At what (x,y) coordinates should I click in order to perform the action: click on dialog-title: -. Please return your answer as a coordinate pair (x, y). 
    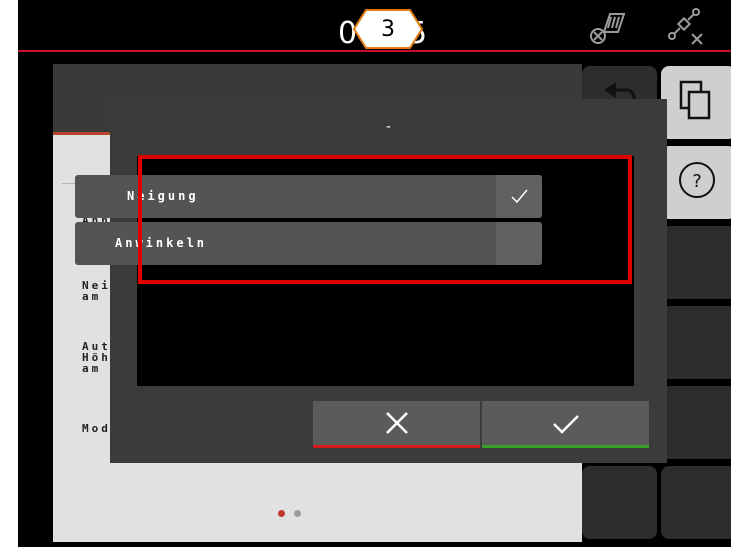
    Looking at the image, I should click on (388, 127).